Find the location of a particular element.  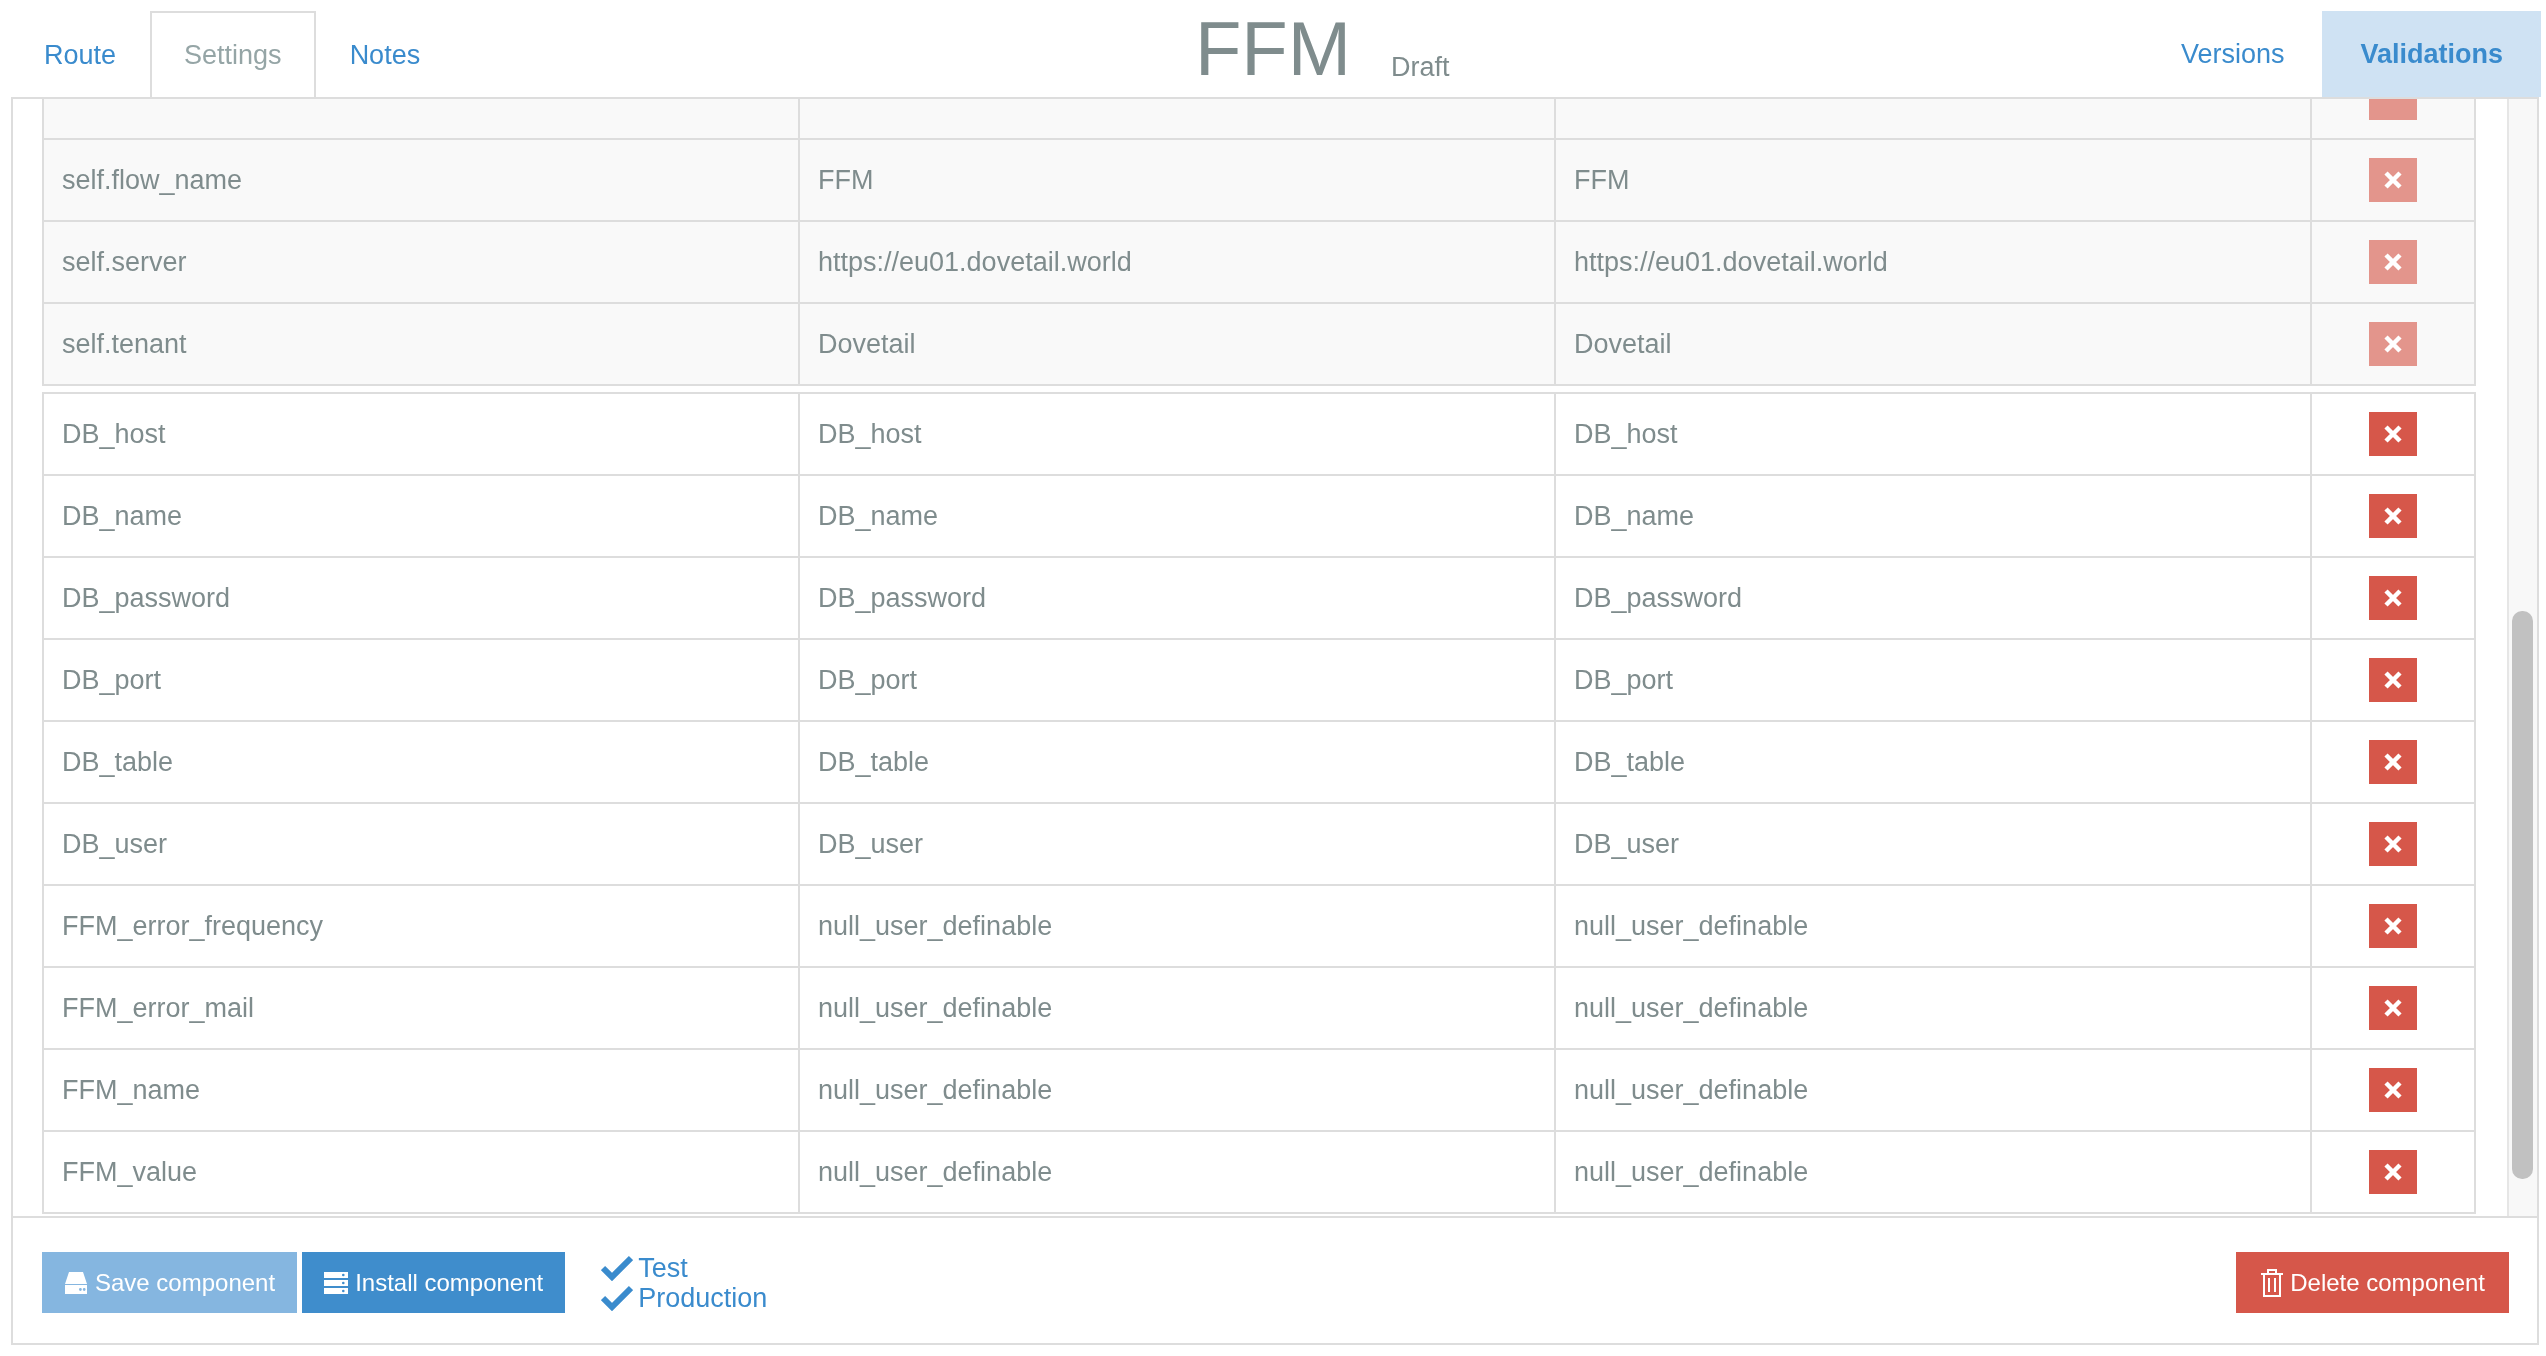

hard-drive-icon is located at coordinates (76, 1282).